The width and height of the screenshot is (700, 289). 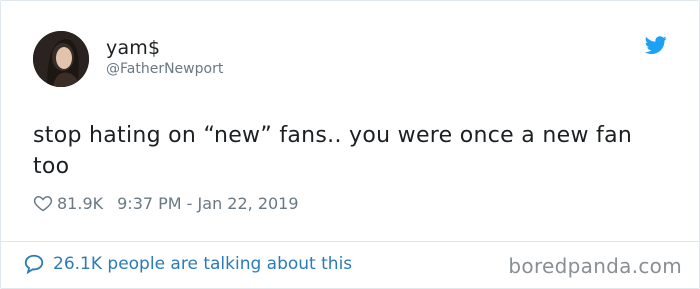 I want to click on conversation-link: 26.1K people are talking about this, so click(x=187, y=264).